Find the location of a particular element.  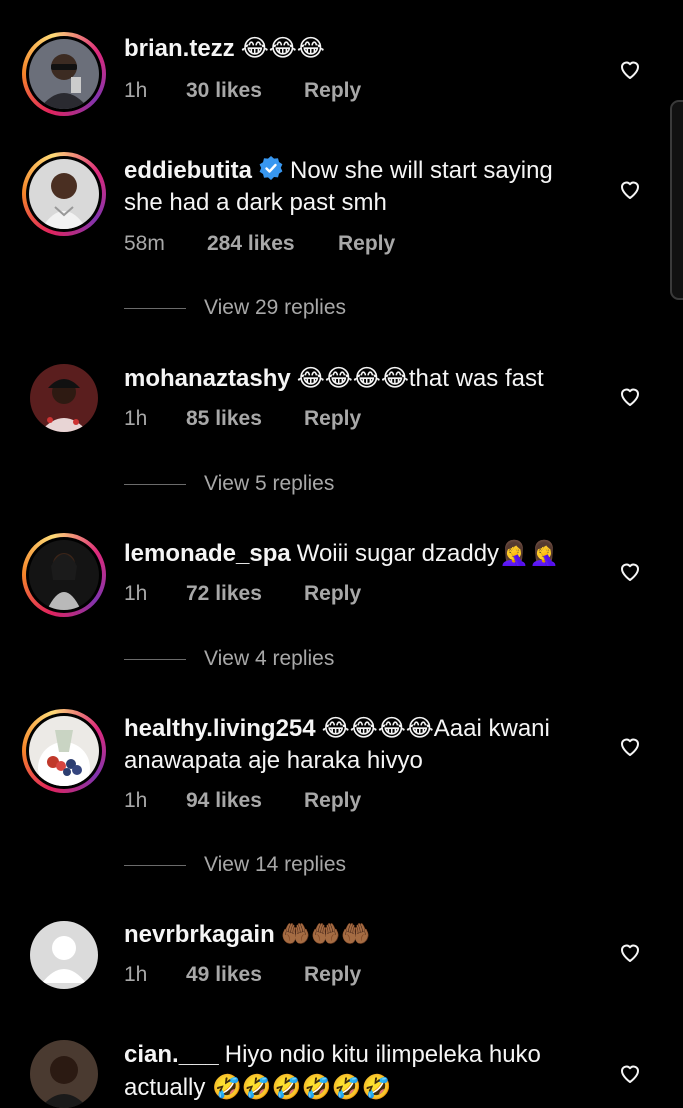

comment-meta: 58m 284 likes Reply is located at coordinates (259, 244).